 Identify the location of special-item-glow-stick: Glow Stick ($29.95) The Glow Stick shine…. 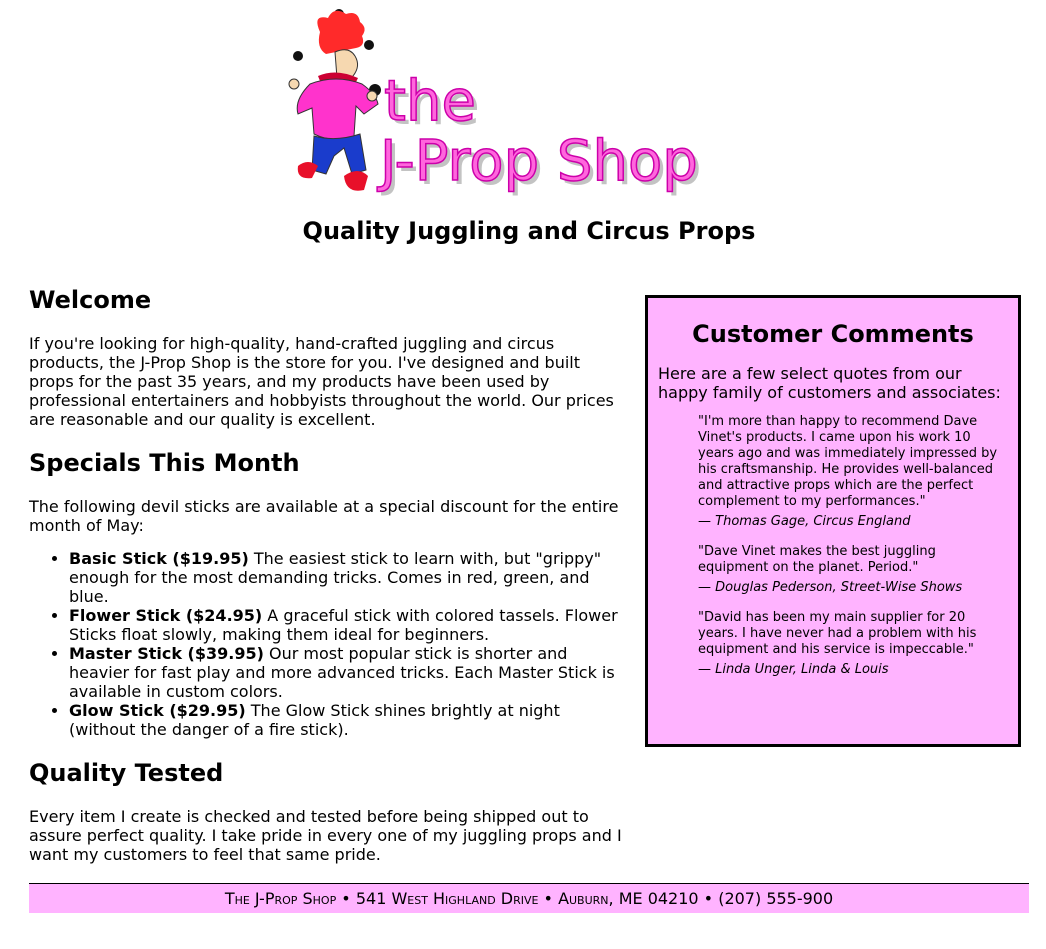
(347, 720).